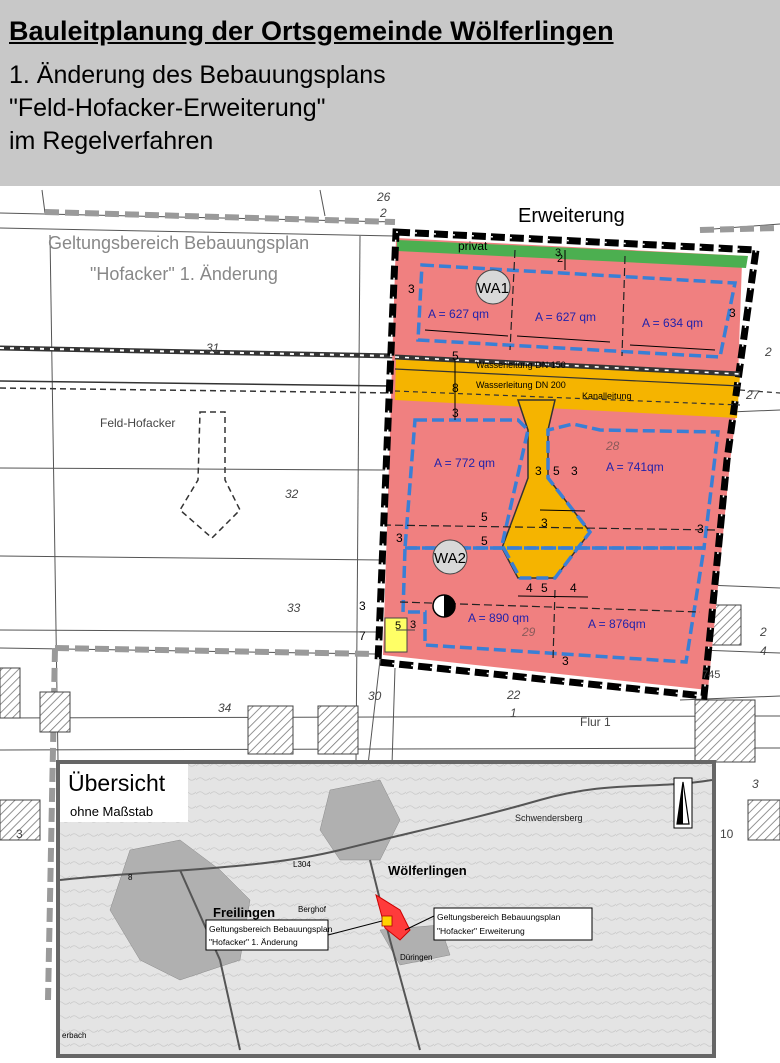 Image resolution: width=780 pixels, height=1063 pixels. What do you see at coordinates (117, 783) in the screenshot?
I see `inset-title: Übersicht` at bounding box center [117, 783].